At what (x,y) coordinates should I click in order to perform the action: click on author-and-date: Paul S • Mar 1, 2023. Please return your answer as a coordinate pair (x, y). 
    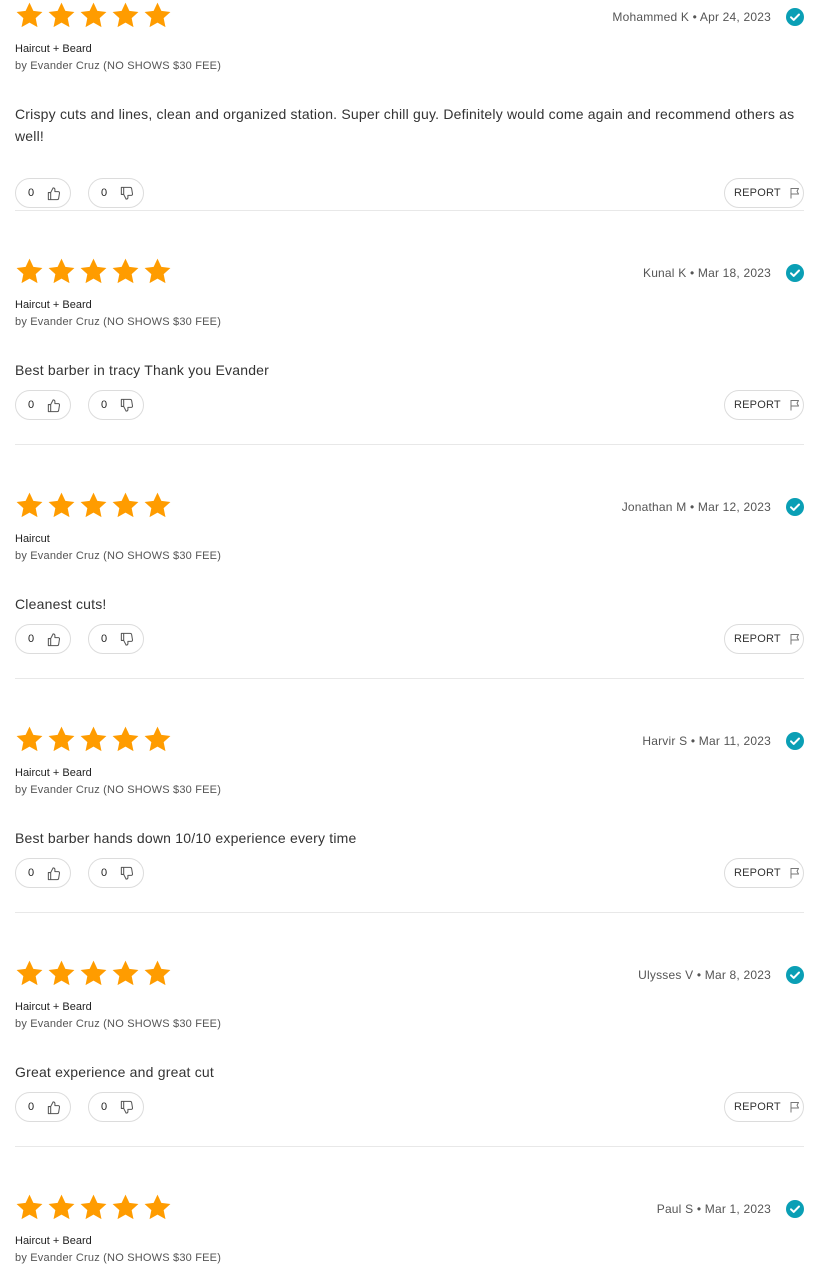
    Looking at the image, I should click on (713, 1209).